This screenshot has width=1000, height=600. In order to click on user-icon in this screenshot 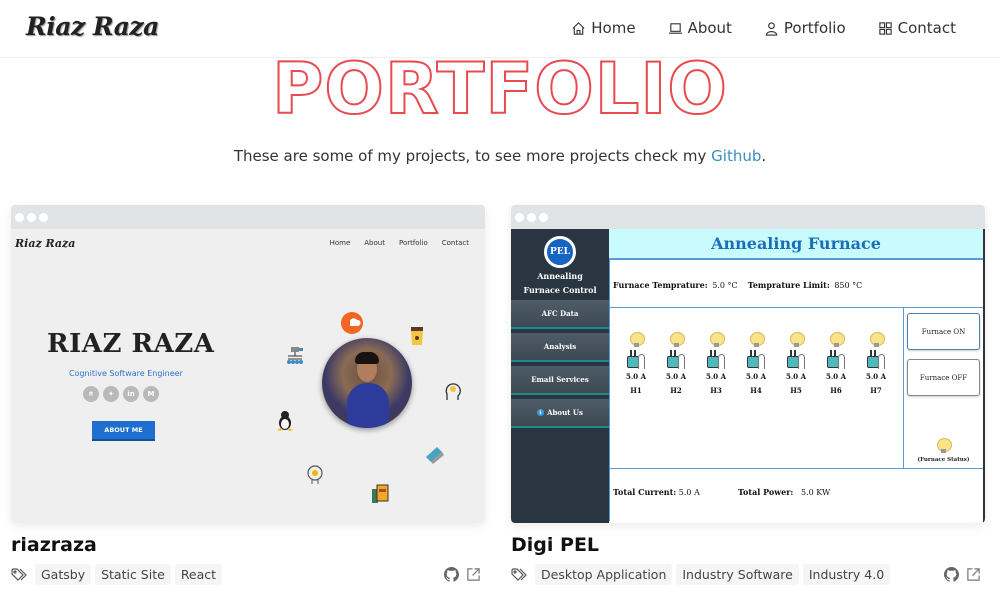, I will do `click(771, 28)`.